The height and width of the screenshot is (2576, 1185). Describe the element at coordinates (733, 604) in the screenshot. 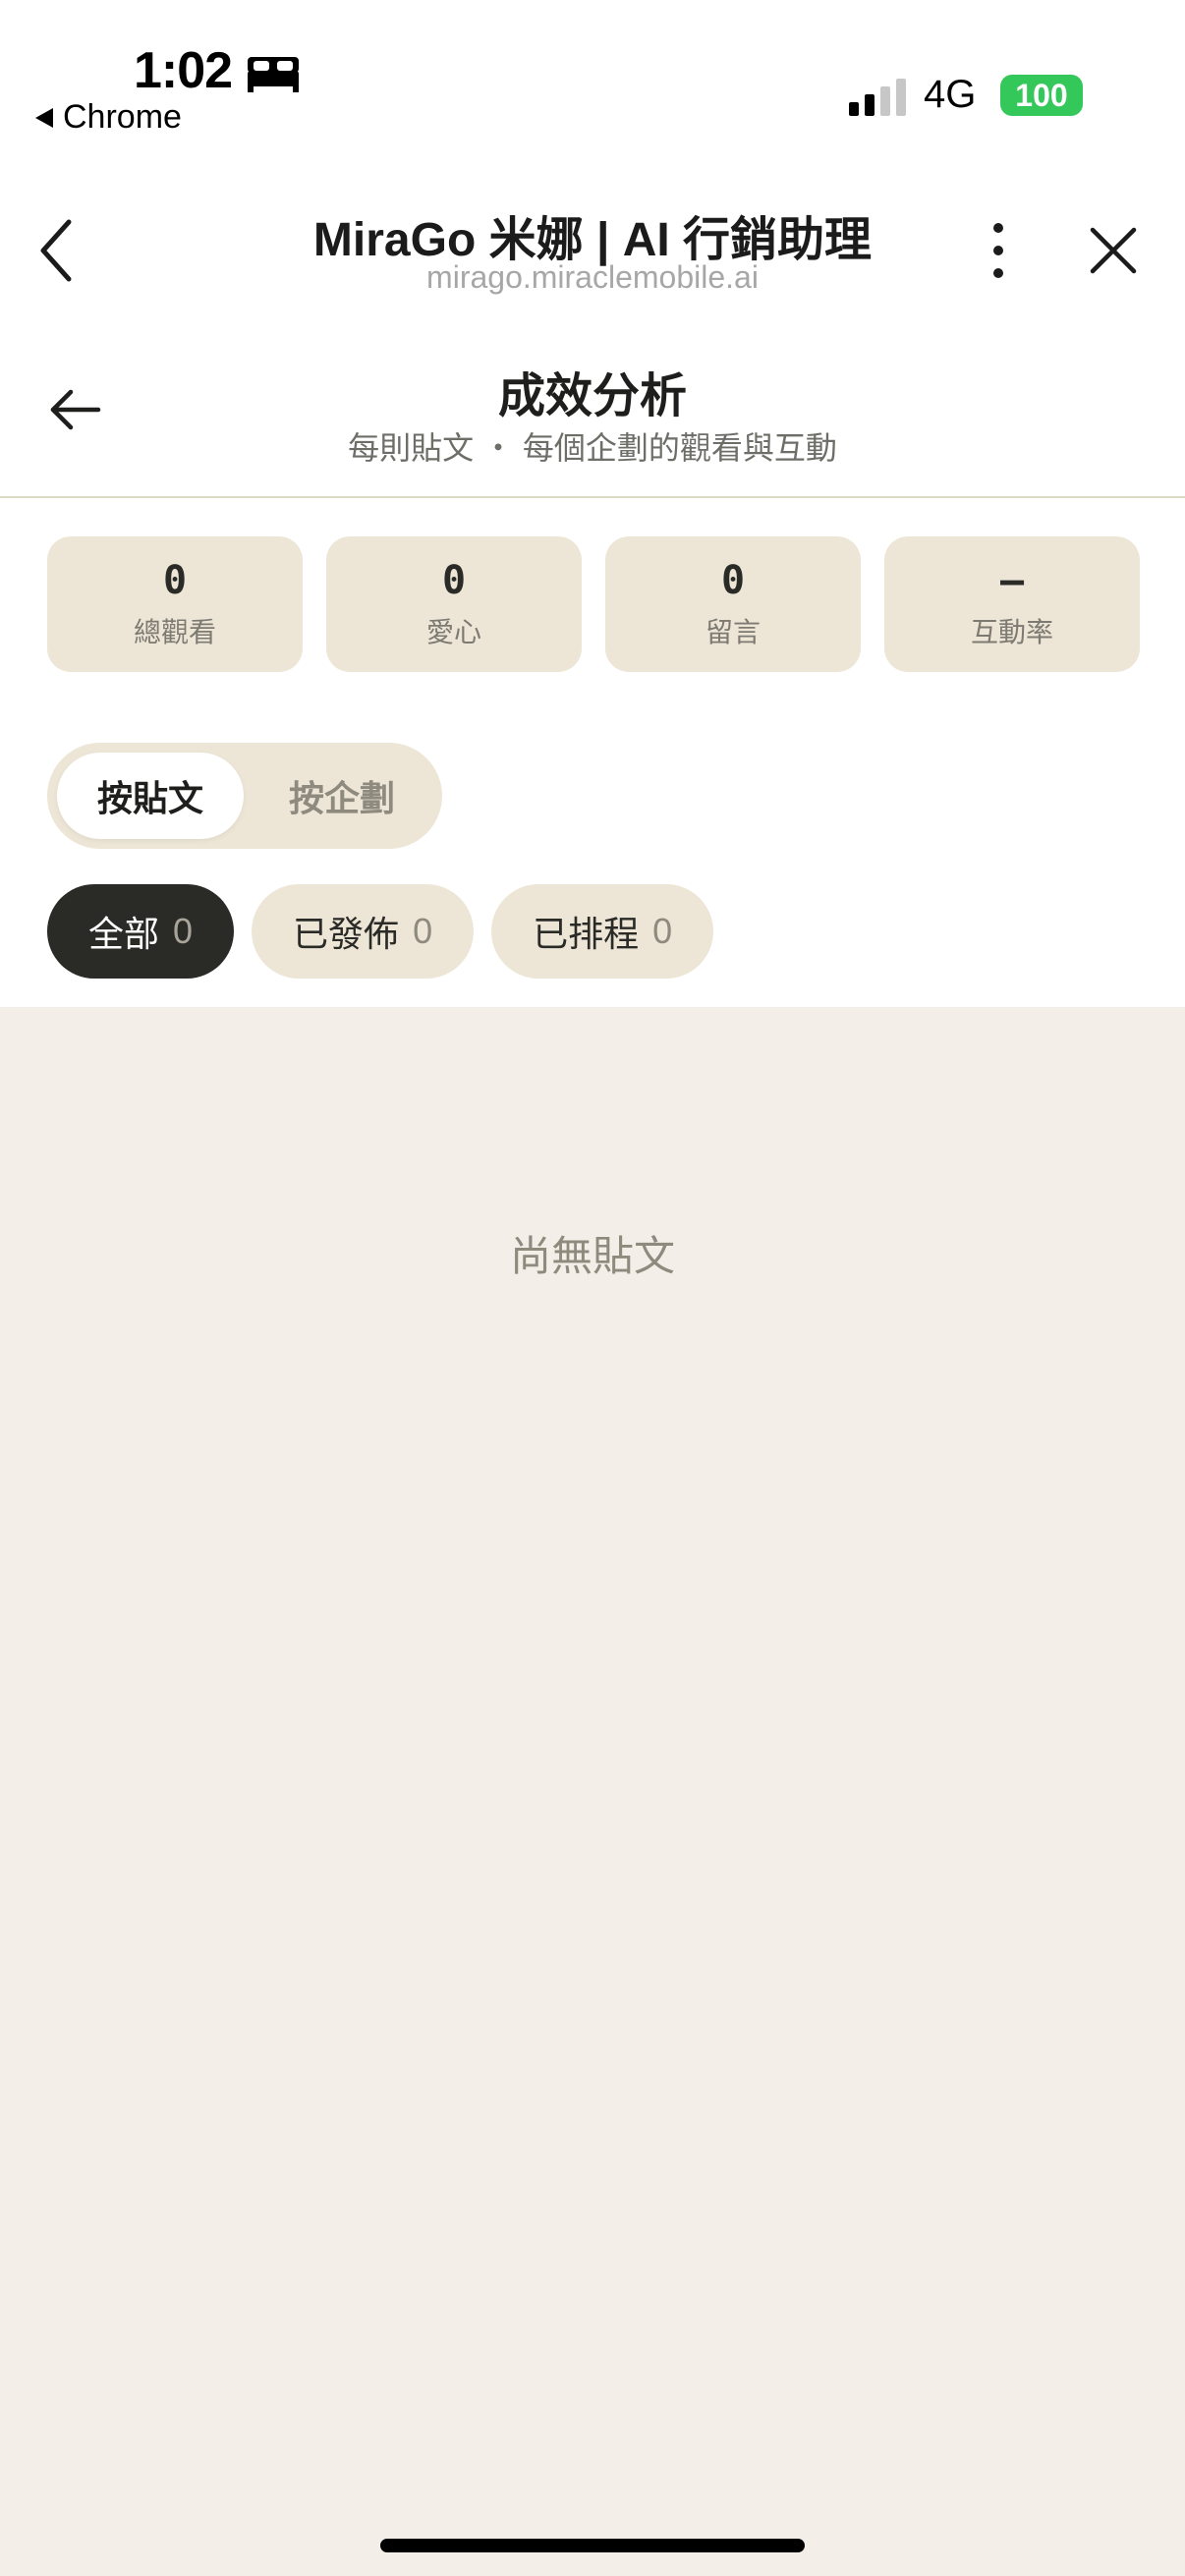

I see `stat-card-comments: 0 留言` at that location.